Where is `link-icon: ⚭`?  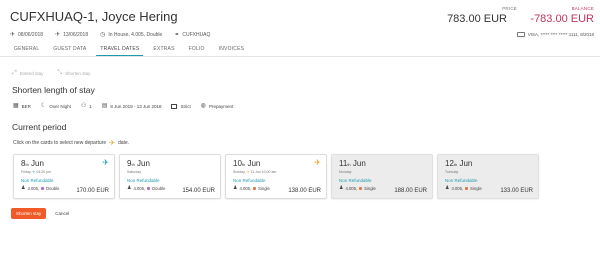 link-icon: ⚭ is located at coordinates (177, 35).